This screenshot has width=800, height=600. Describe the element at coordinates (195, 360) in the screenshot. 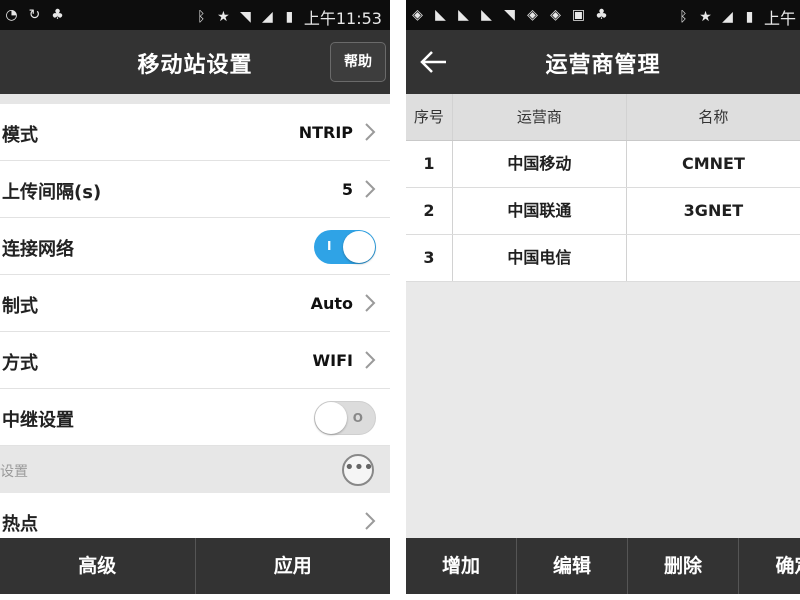

I see `setting-row-method: 方式 WIFI` at that location.